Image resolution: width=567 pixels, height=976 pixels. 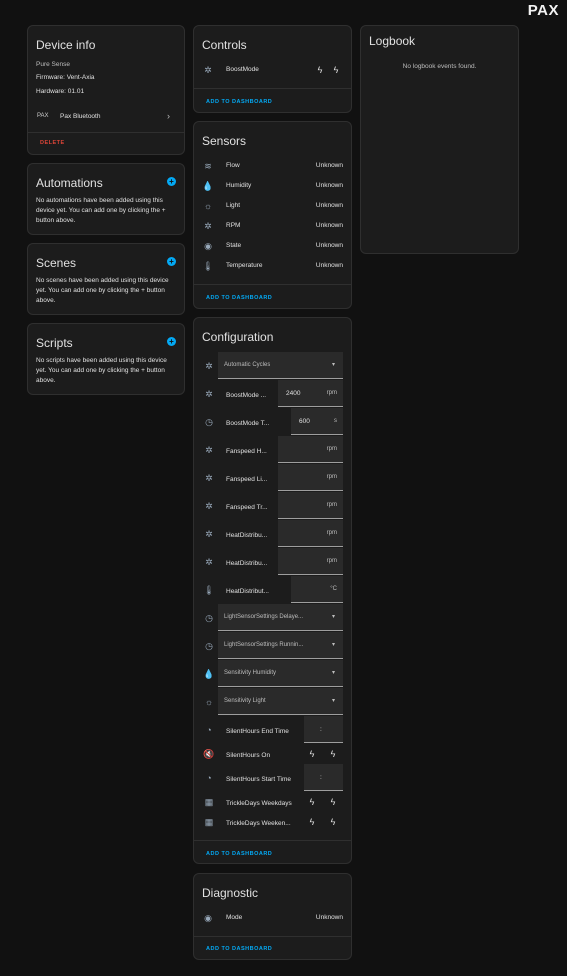 What do you see at coordinates (280, 701) in the screenshot?
I see `sensitivity-light-select: Sensitivity Light ▾` at bounding box center [280, 701].